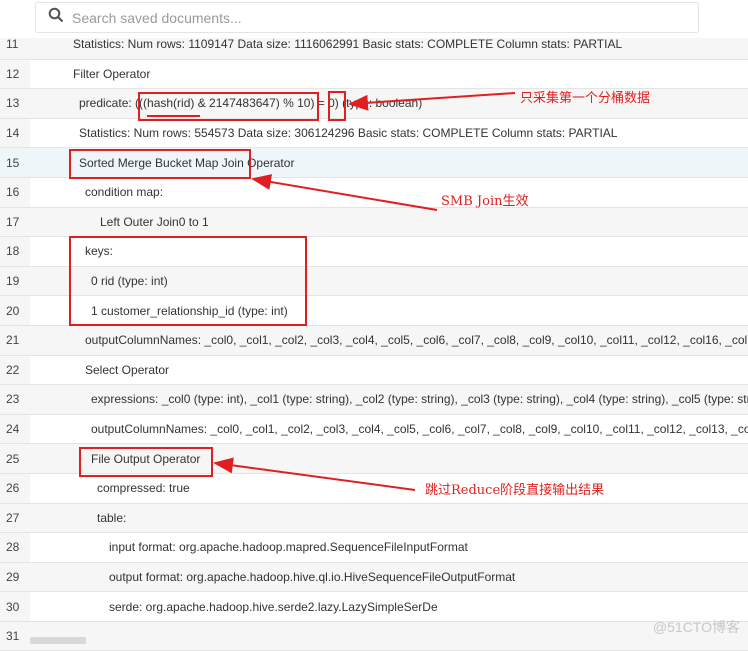 The width and height of the screenshot is (748, 651). Describe the element at coordinates (374, 488) in the screenshot. I see `code-line: 26 compressed: true` at that location.